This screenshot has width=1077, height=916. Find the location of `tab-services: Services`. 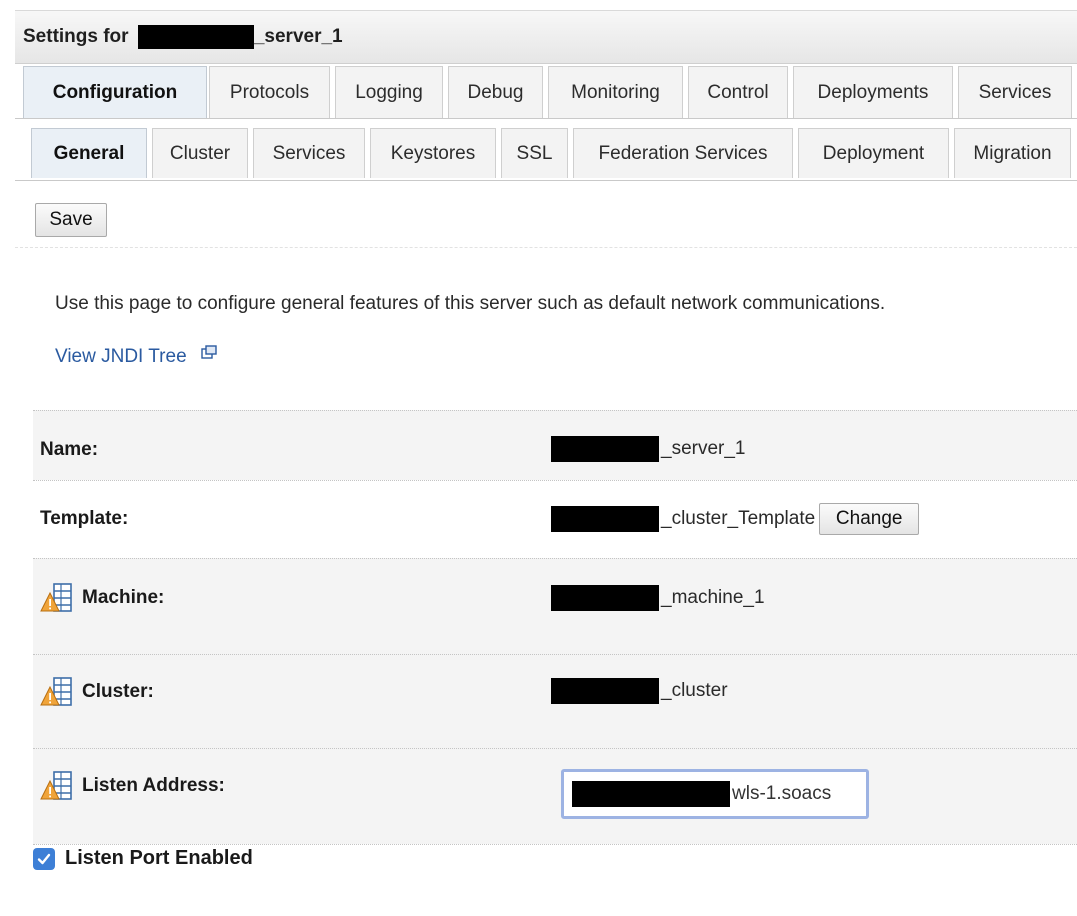

tab-services: Services is located at coordinates (1015, 92).